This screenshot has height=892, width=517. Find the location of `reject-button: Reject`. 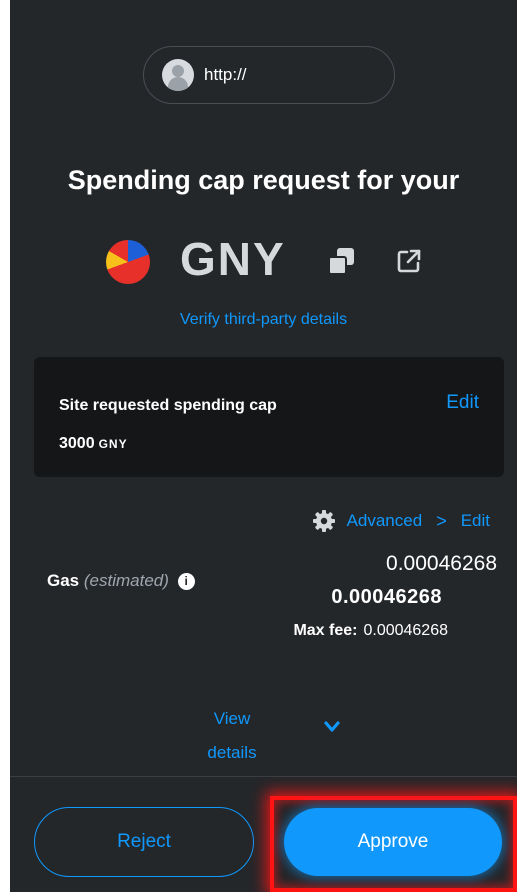

reject-button: Reject is located at coordinates (144, 842).